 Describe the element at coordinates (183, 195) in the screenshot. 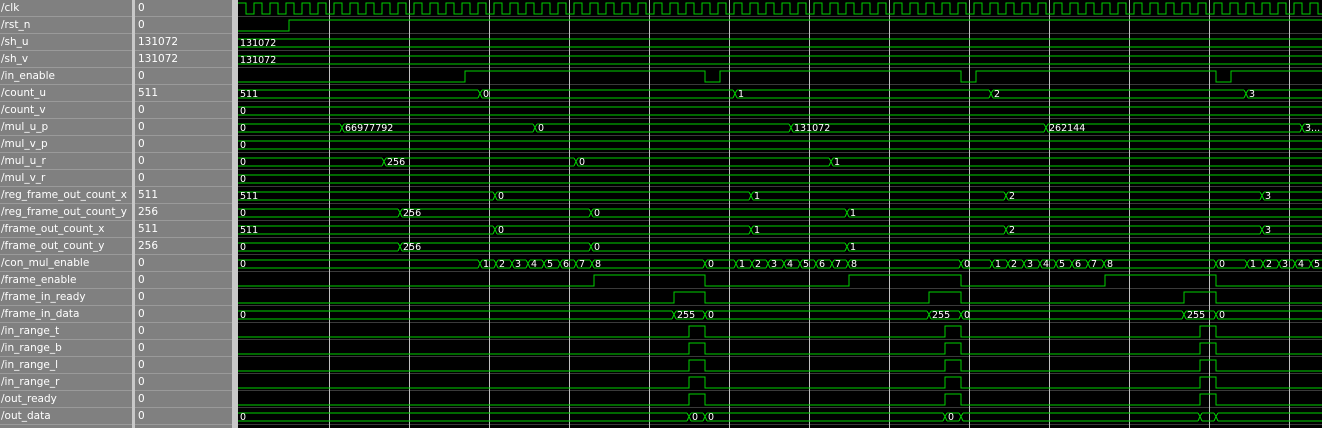

I see `signal-value: 511` at that location.